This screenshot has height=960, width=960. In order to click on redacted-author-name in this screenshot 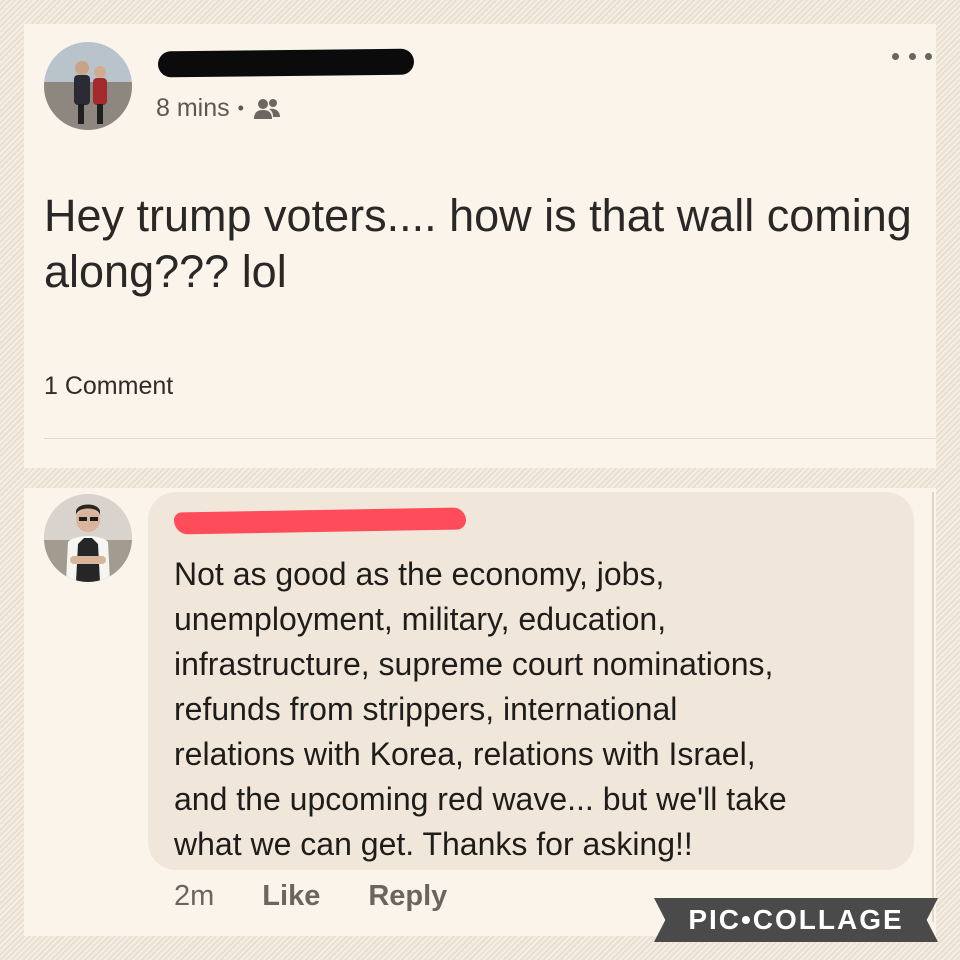, I will do `click(286, 63)`.